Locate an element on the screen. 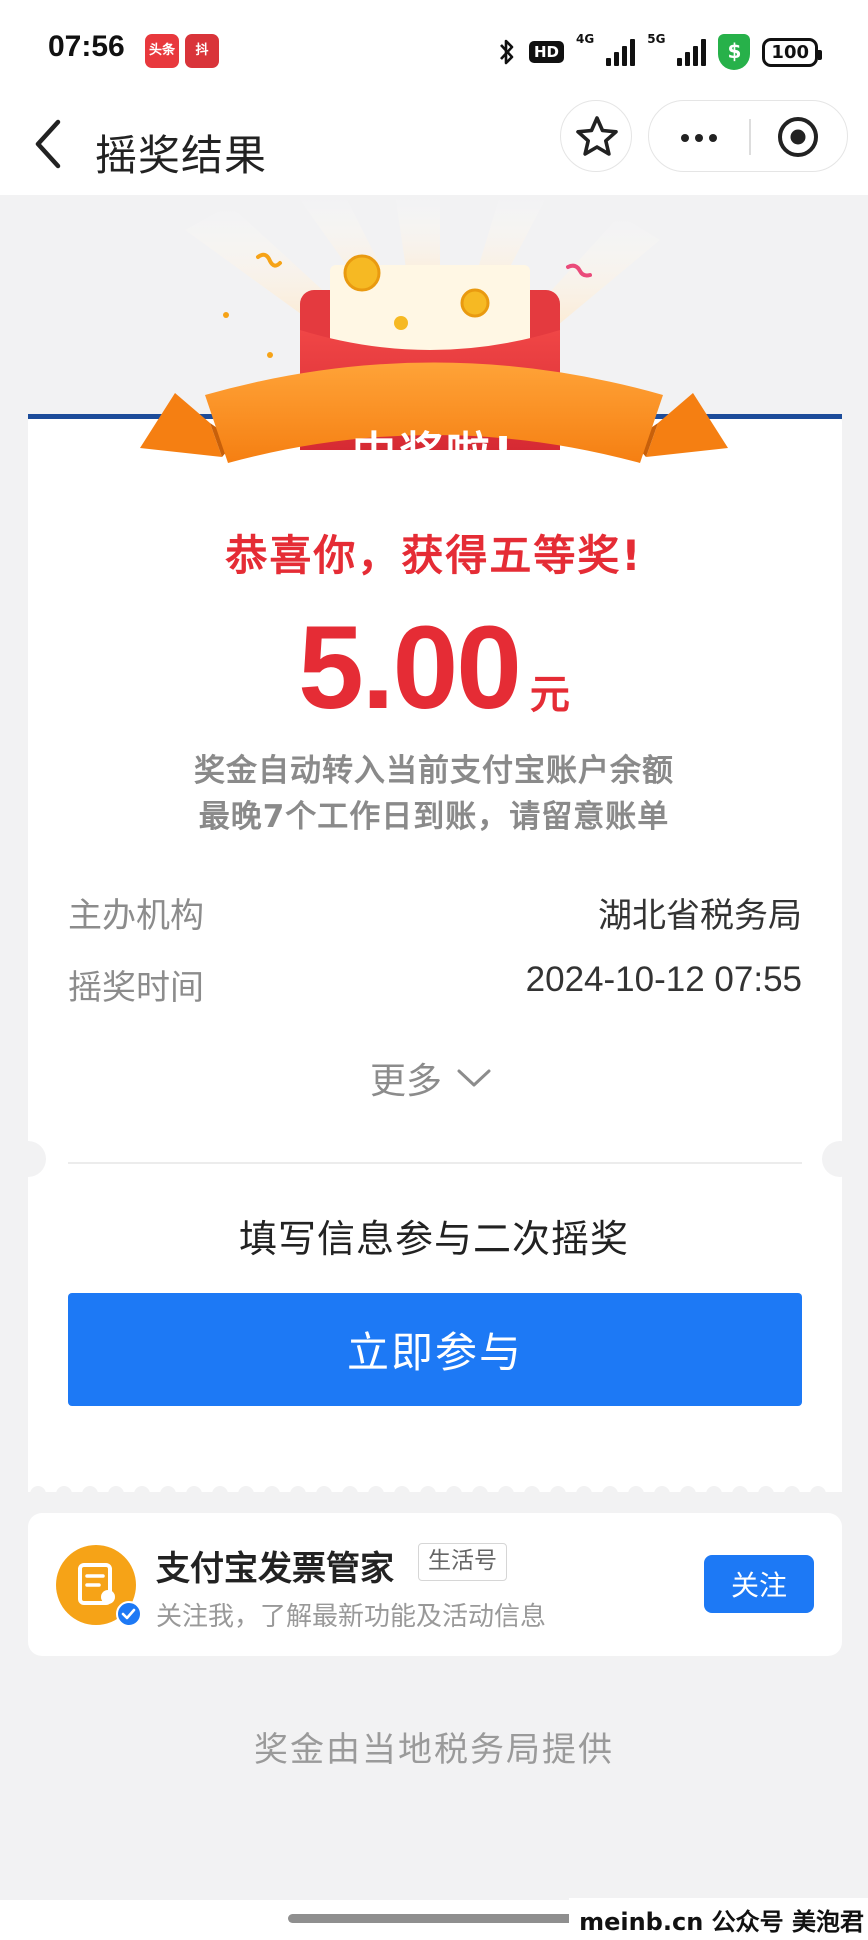 The image size is (868, 1940). bluetooth-icon is located at coordinates (507, 52).